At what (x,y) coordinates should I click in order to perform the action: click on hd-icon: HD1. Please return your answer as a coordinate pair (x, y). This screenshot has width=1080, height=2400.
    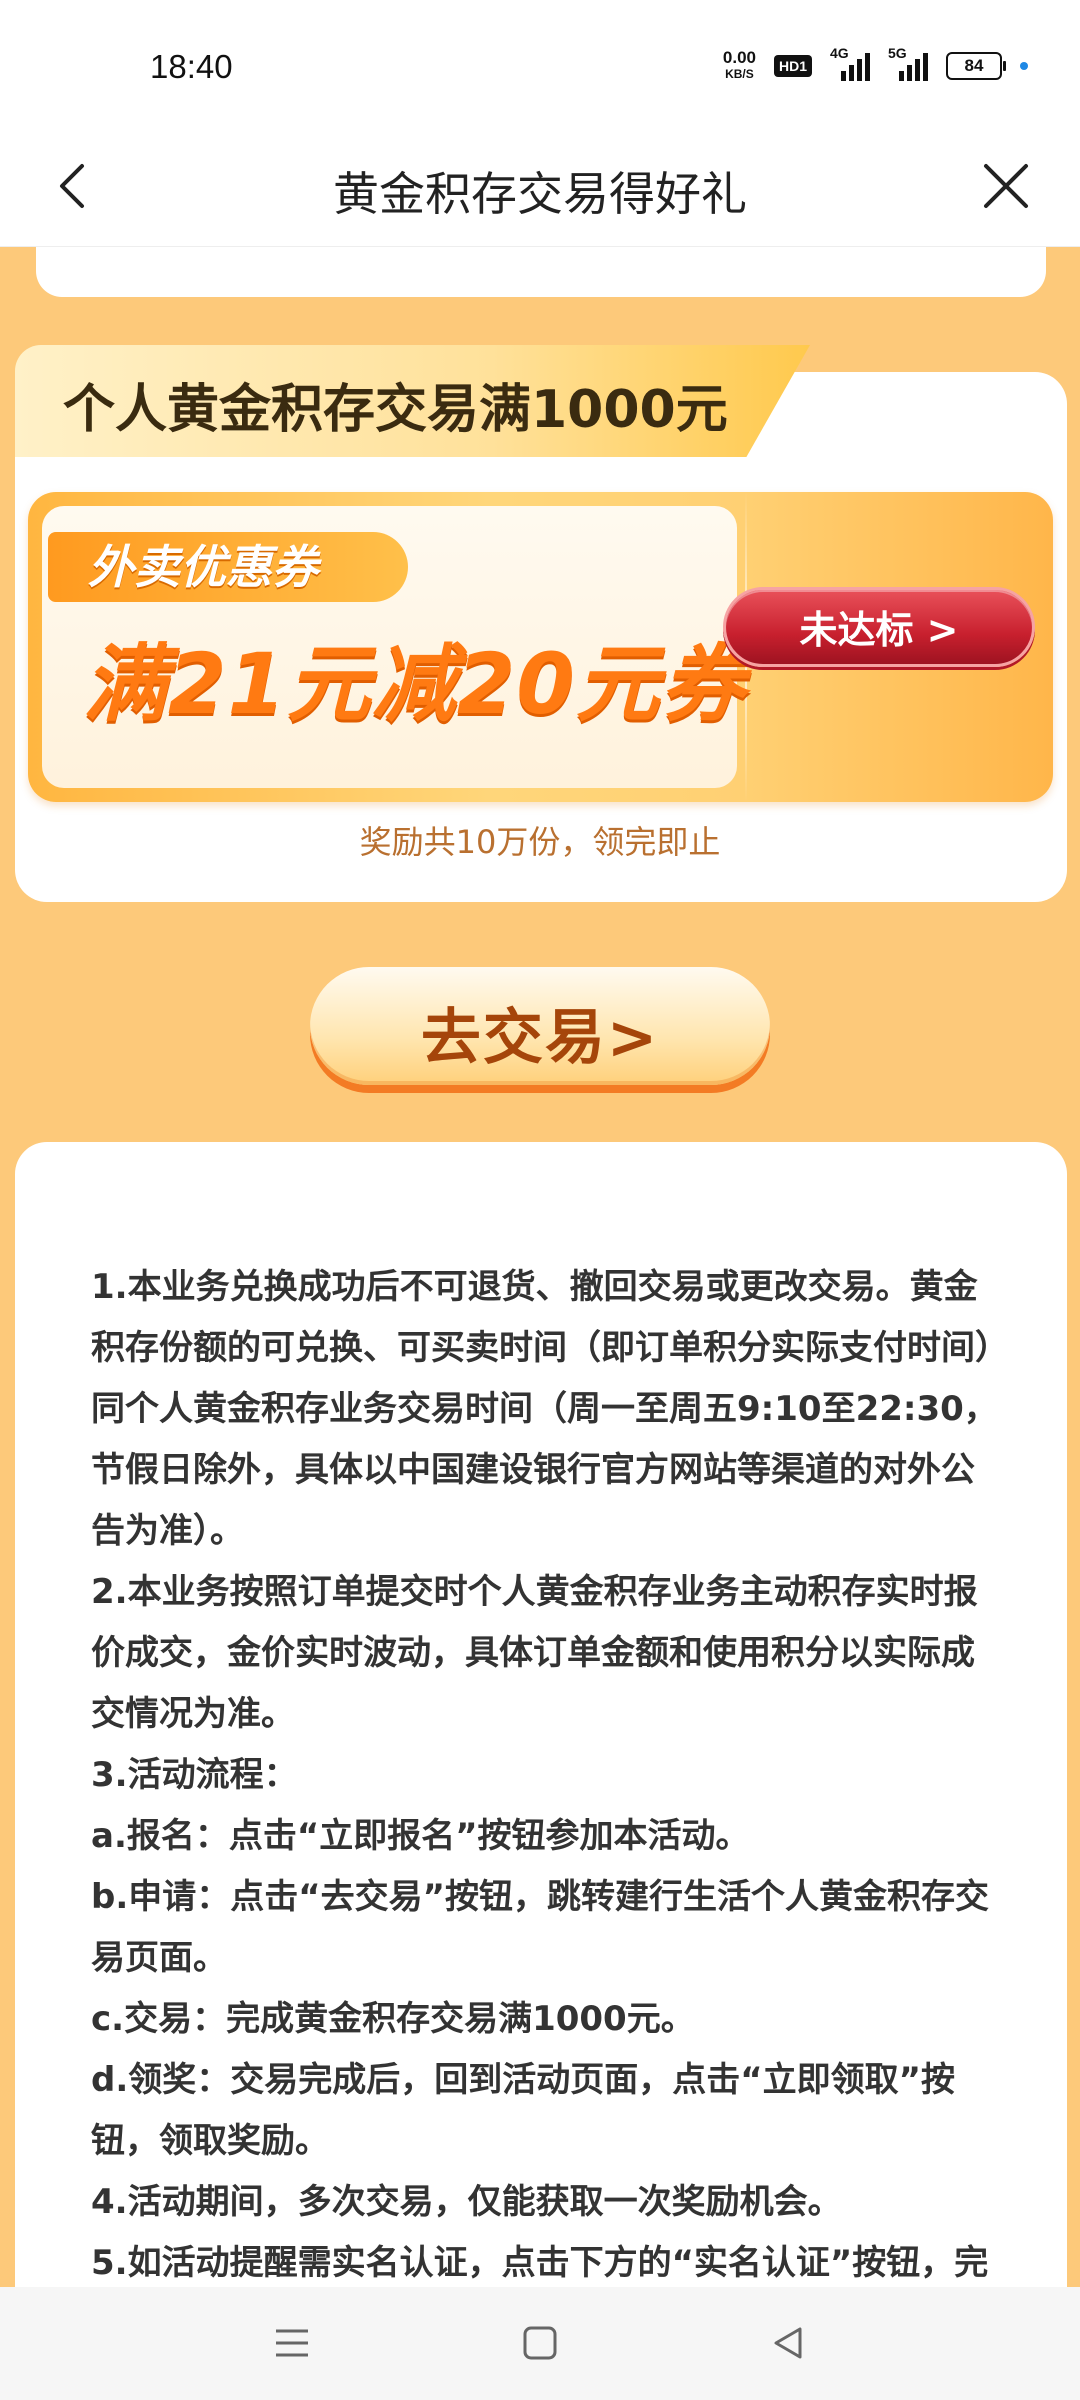
    Looking at the image, I should click on (792, 66).